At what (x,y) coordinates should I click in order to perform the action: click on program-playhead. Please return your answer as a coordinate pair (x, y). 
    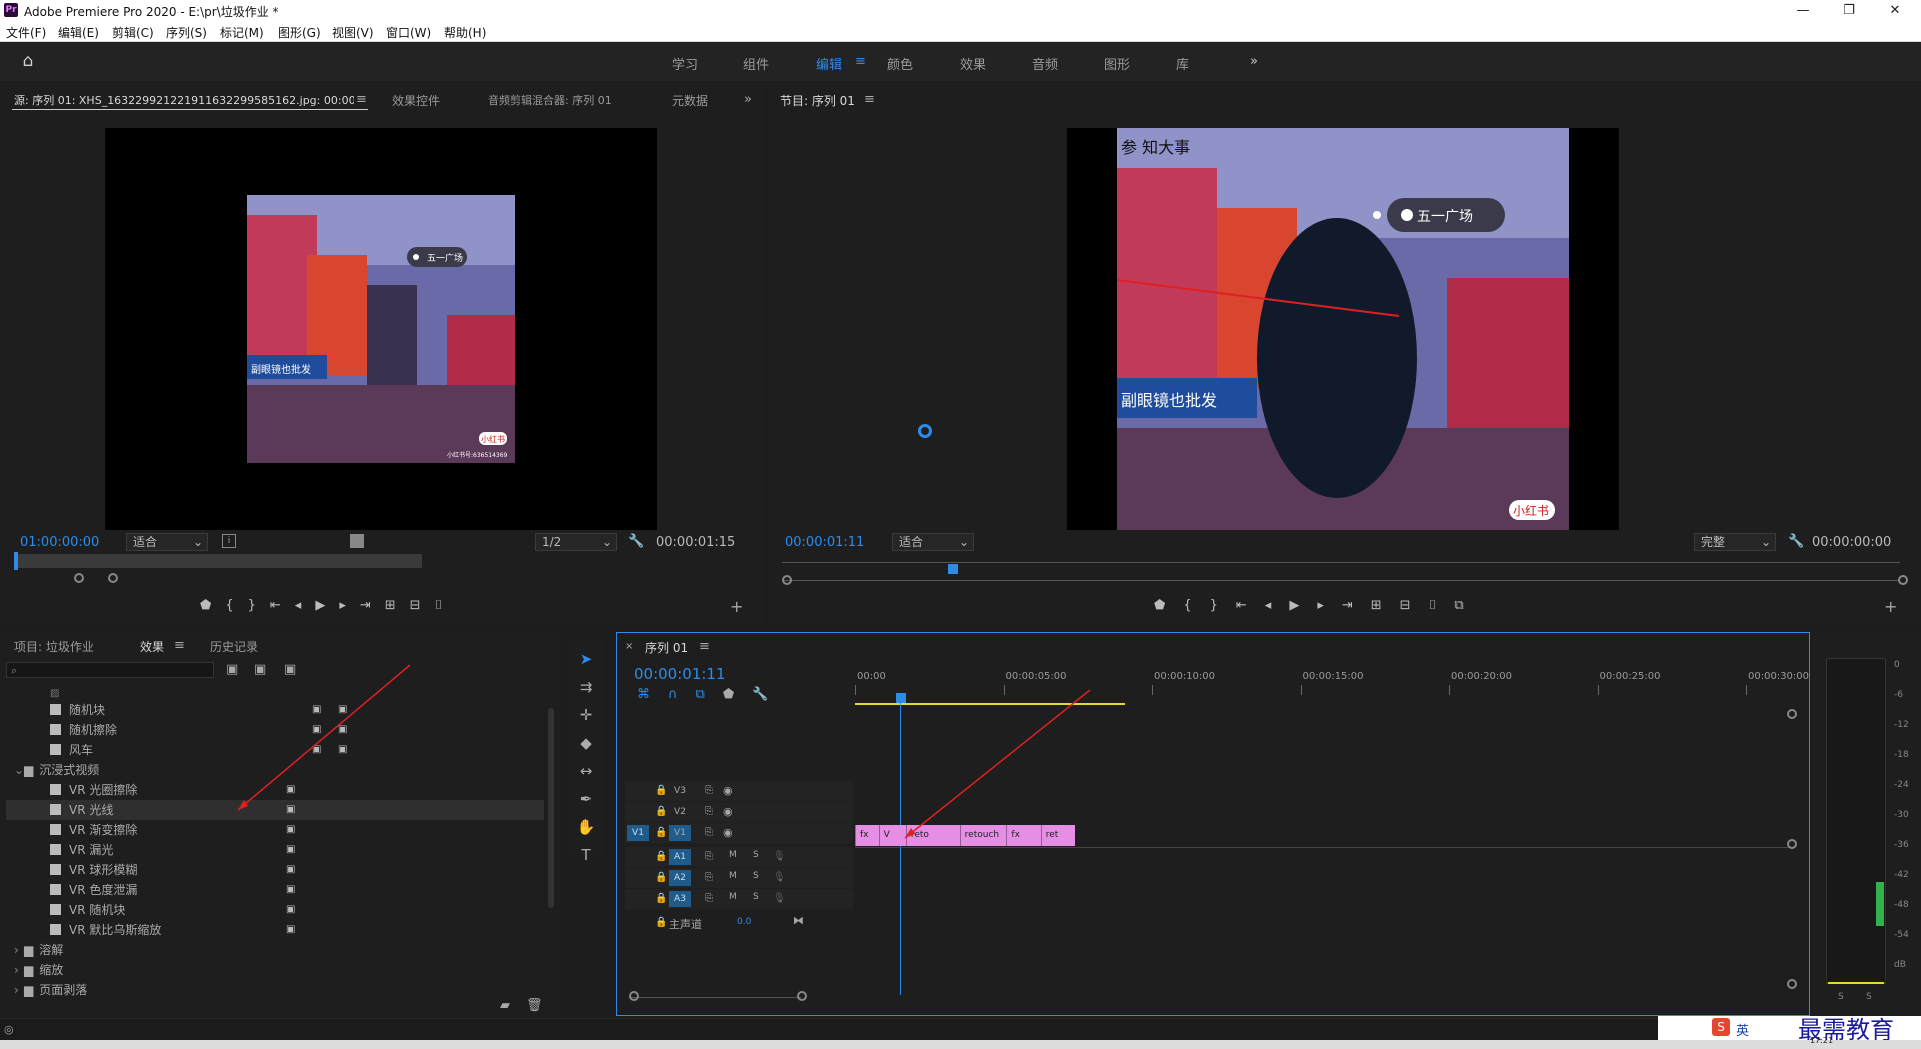
    Looking at the image, I should click on (953, 569).